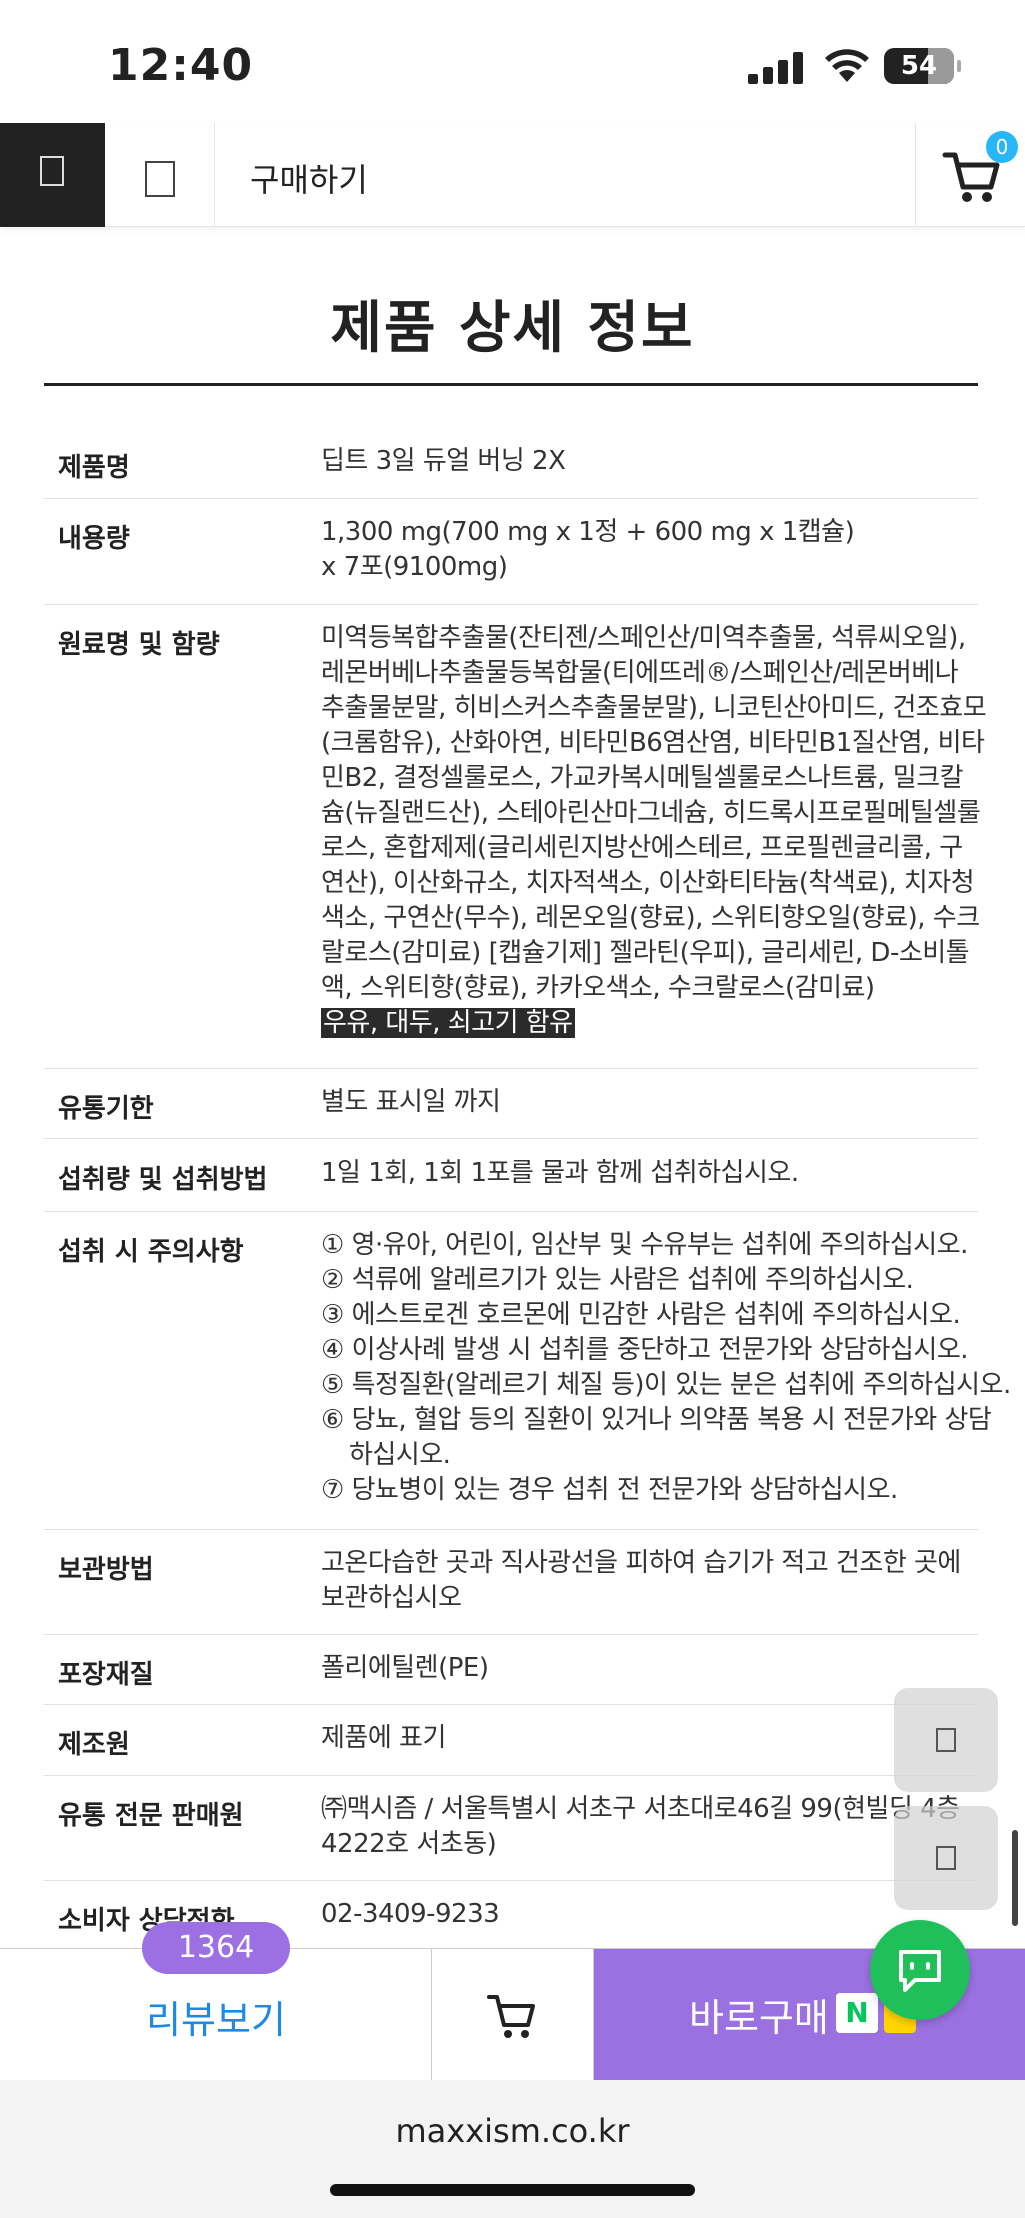  What do you see at coordinates (641, 1580) in the screenshot?
I see `row-value: 고온다습한 곳과 직사광선을 피하여 습기가 적고 건조한 곳에 보관하십시오` at bounding box center [641, 1580].